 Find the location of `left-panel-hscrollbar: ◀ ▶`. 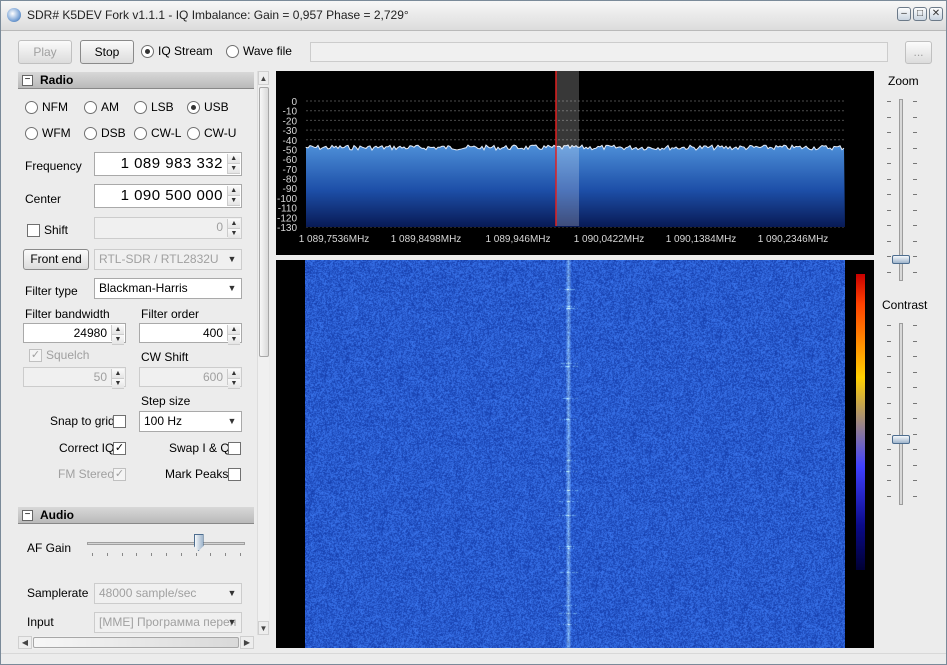

left-panel-hscrollbar: ◀ ▶ is located at coordinates (136, 642).